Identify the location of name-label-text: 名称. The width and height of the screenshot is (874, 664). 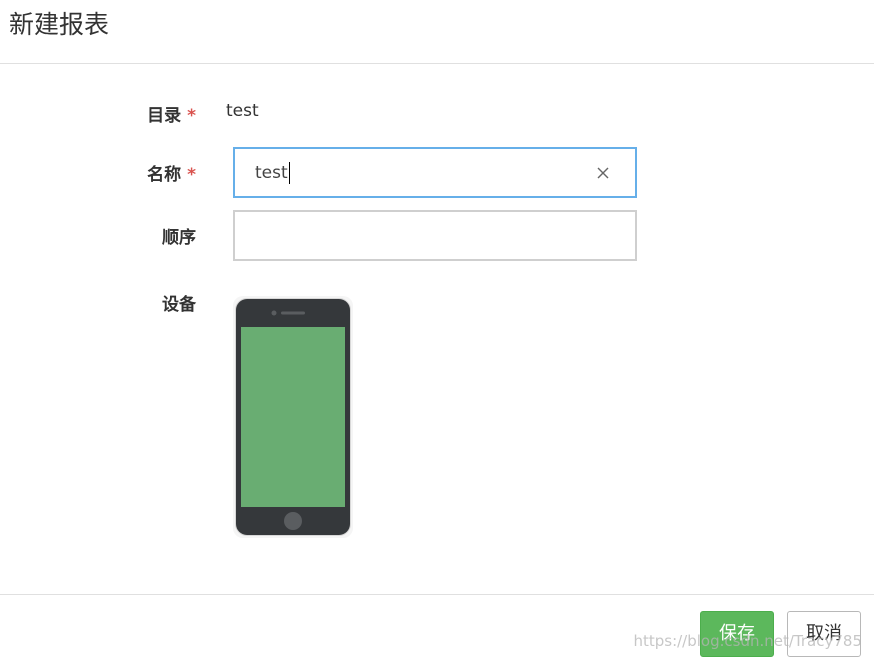
(164, 175).